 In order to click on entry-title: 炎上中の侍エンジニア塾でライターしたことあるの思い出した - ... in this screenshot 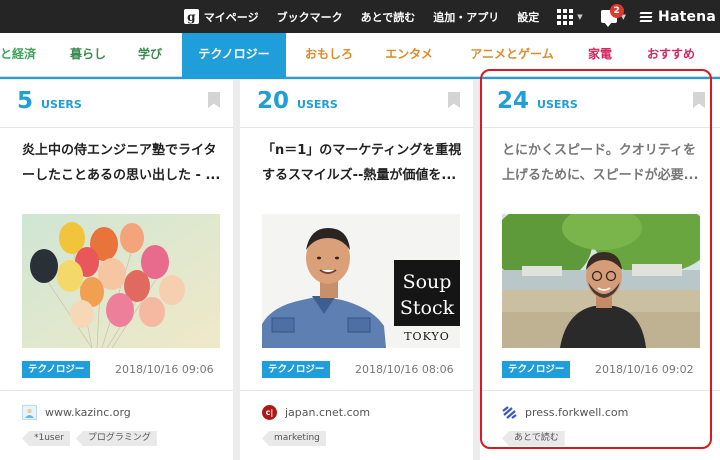, I will do `click(122, 163)`.